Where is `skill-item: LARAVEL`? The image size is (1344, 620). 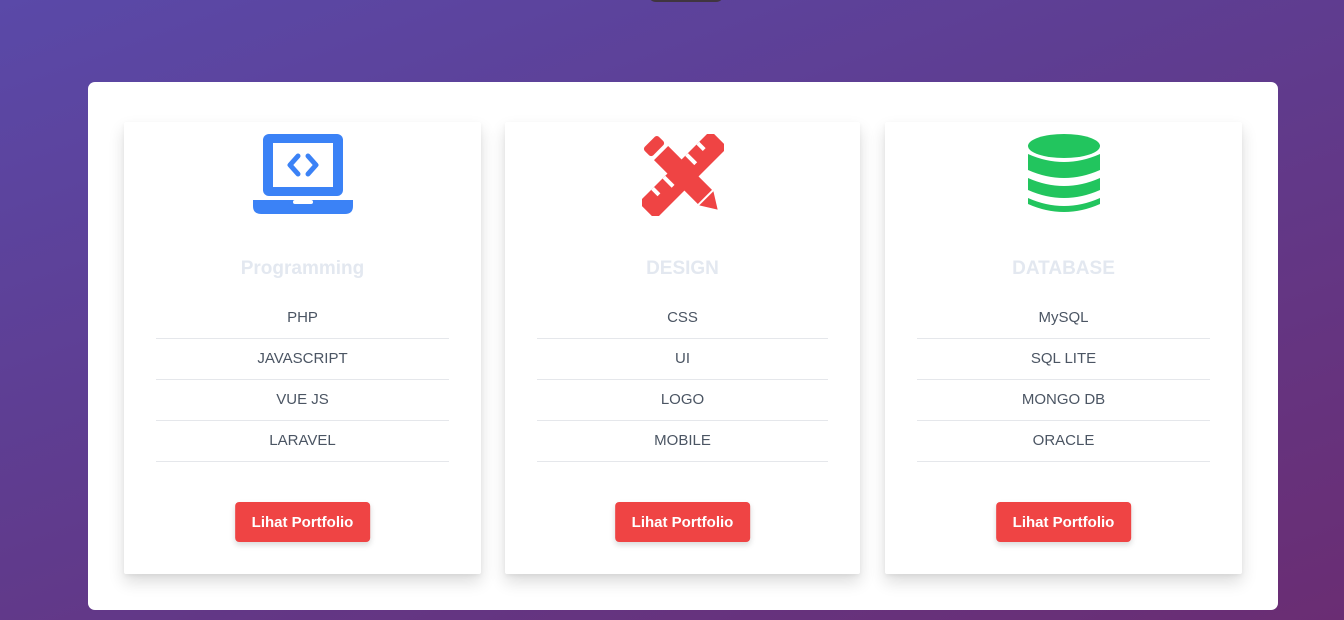 skill-item: LARAVEL is located at coordinates (302, 441).